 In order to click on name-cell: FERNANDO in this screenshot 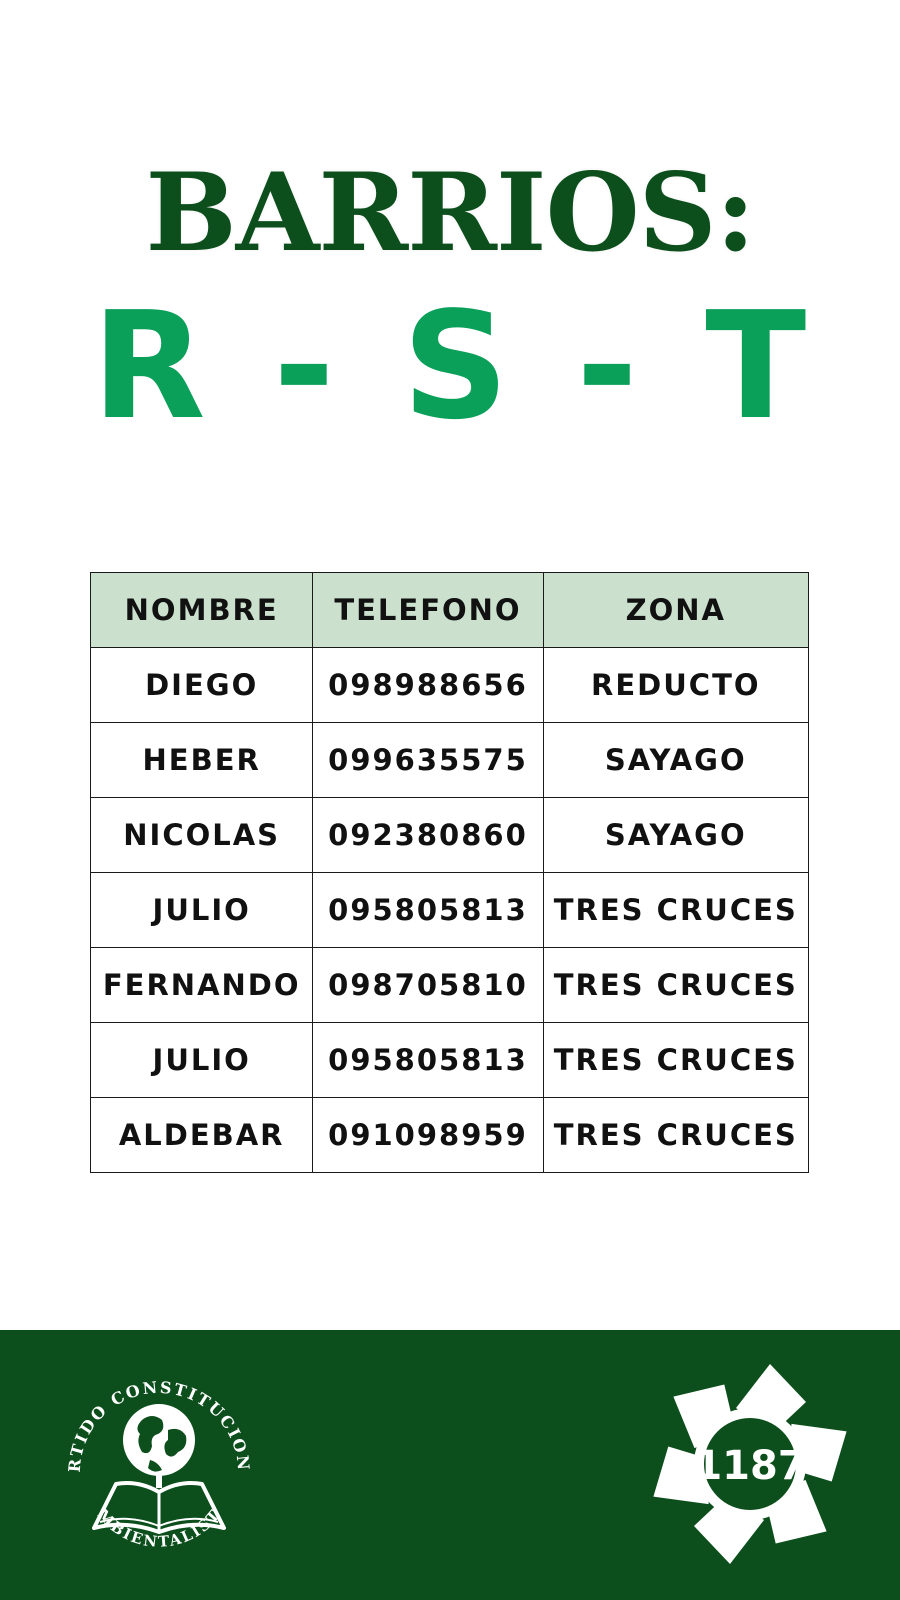, I will do `click(201, 985)`.